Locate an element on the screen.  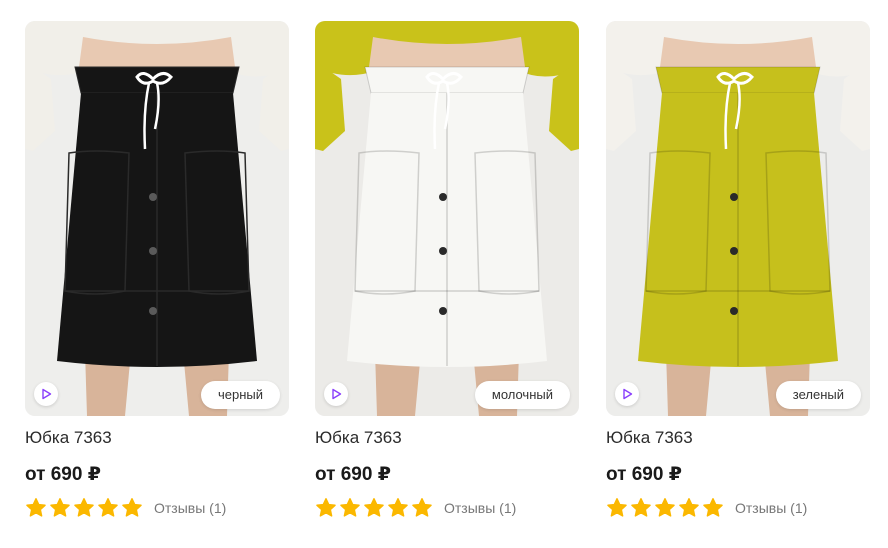
color-badge: черный is located at coordinates (240, 395).